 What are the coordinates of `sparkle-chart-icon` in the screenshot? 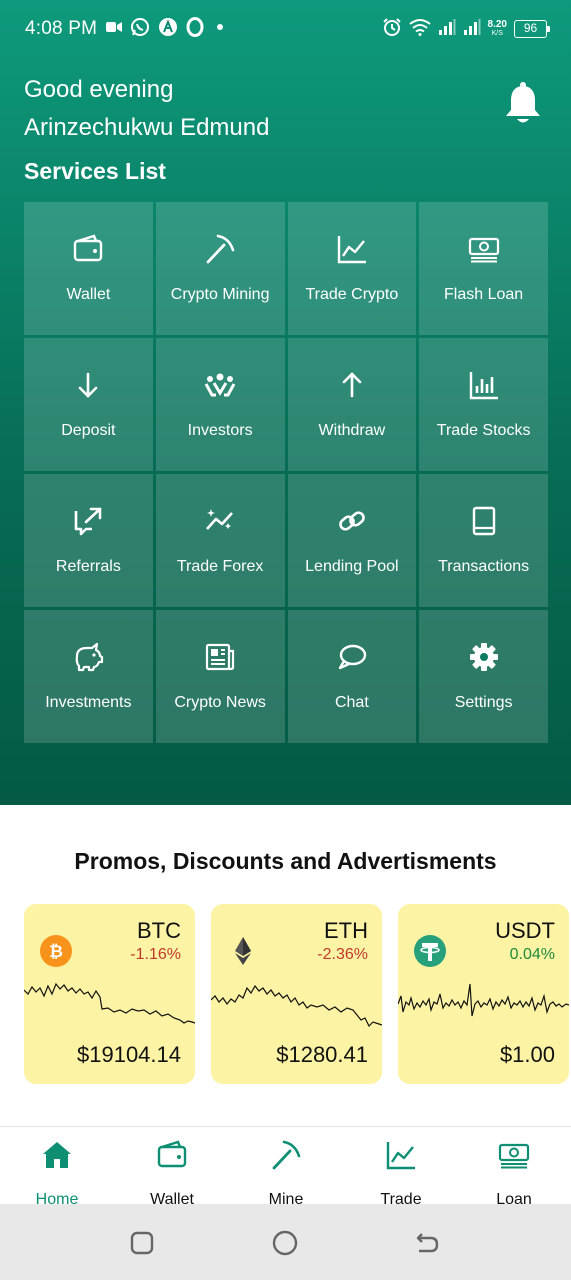 It's located at (220, 523).